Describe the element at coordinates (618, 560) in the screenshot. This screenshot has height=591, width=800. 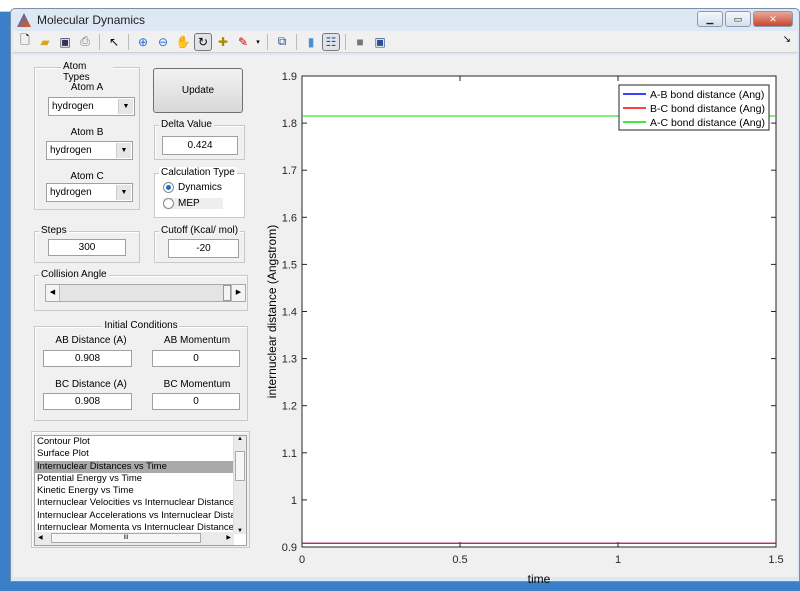
I see `x-tick-label: 1` at that location.